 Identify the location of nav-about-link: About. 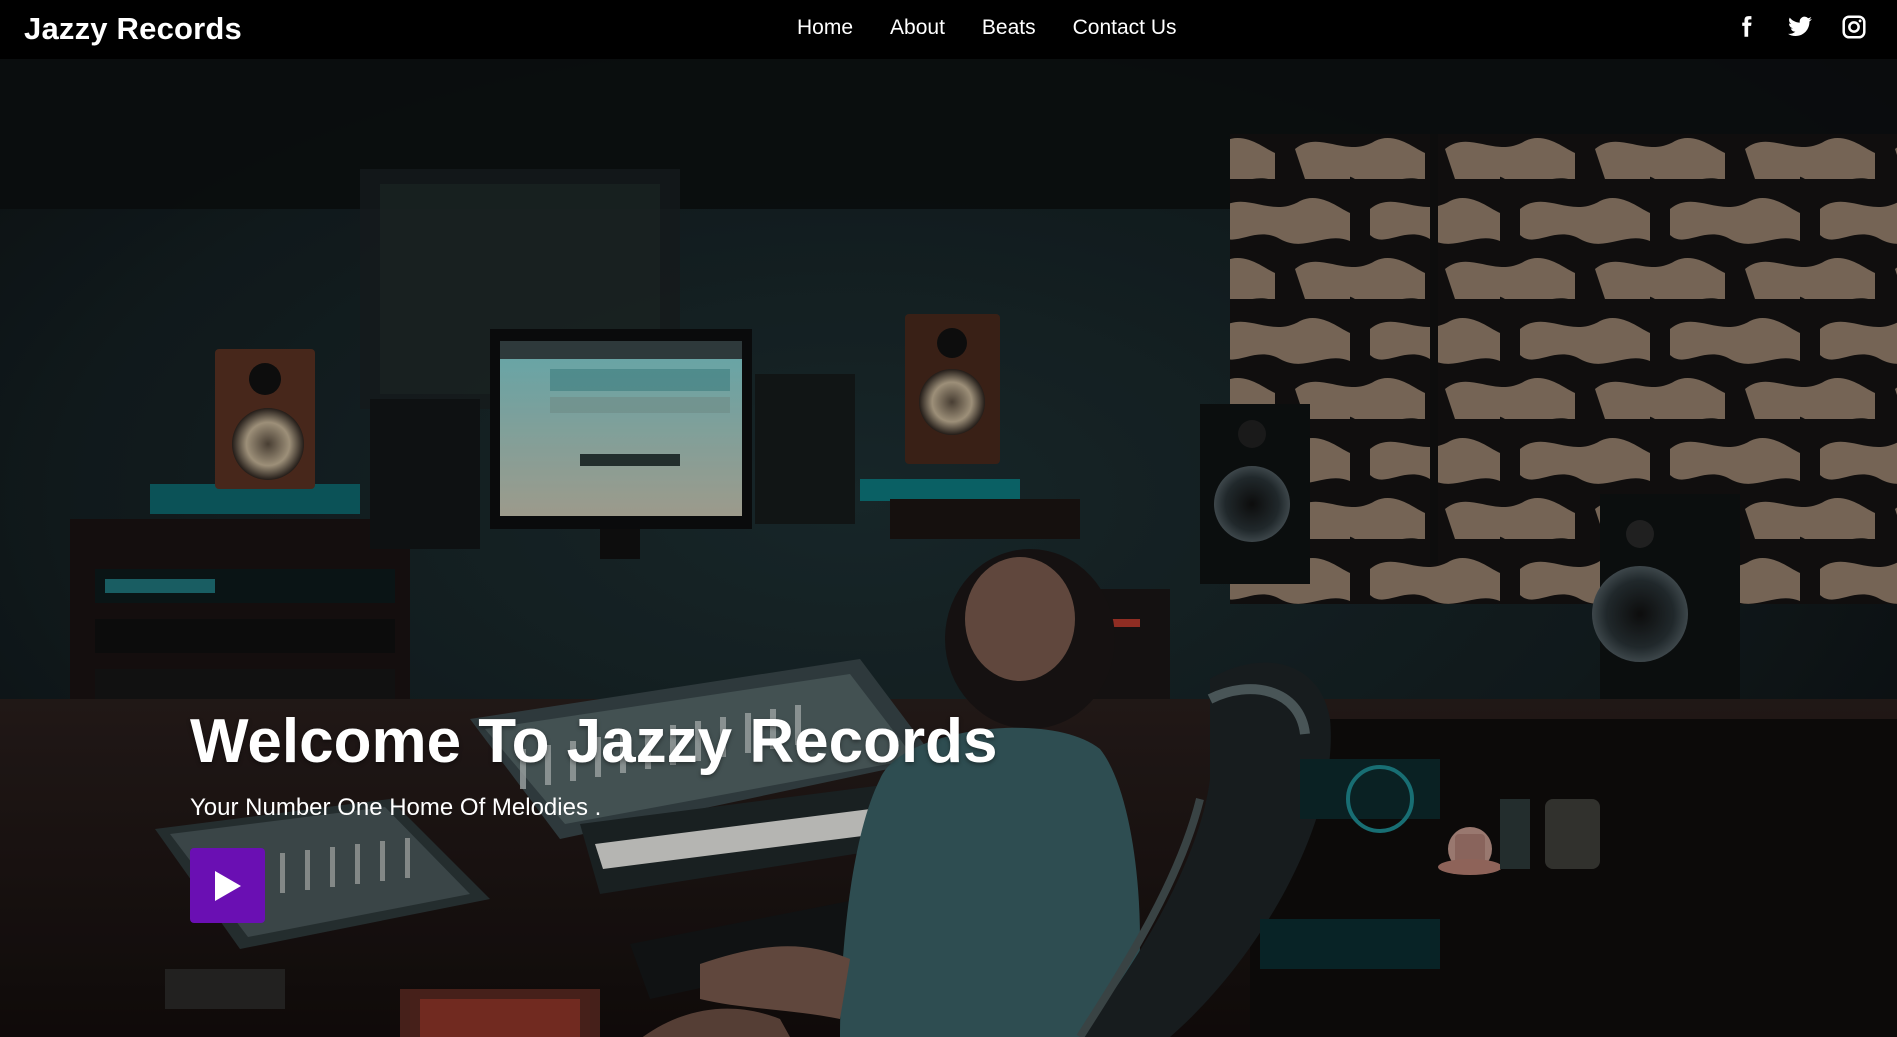
(917, 28).